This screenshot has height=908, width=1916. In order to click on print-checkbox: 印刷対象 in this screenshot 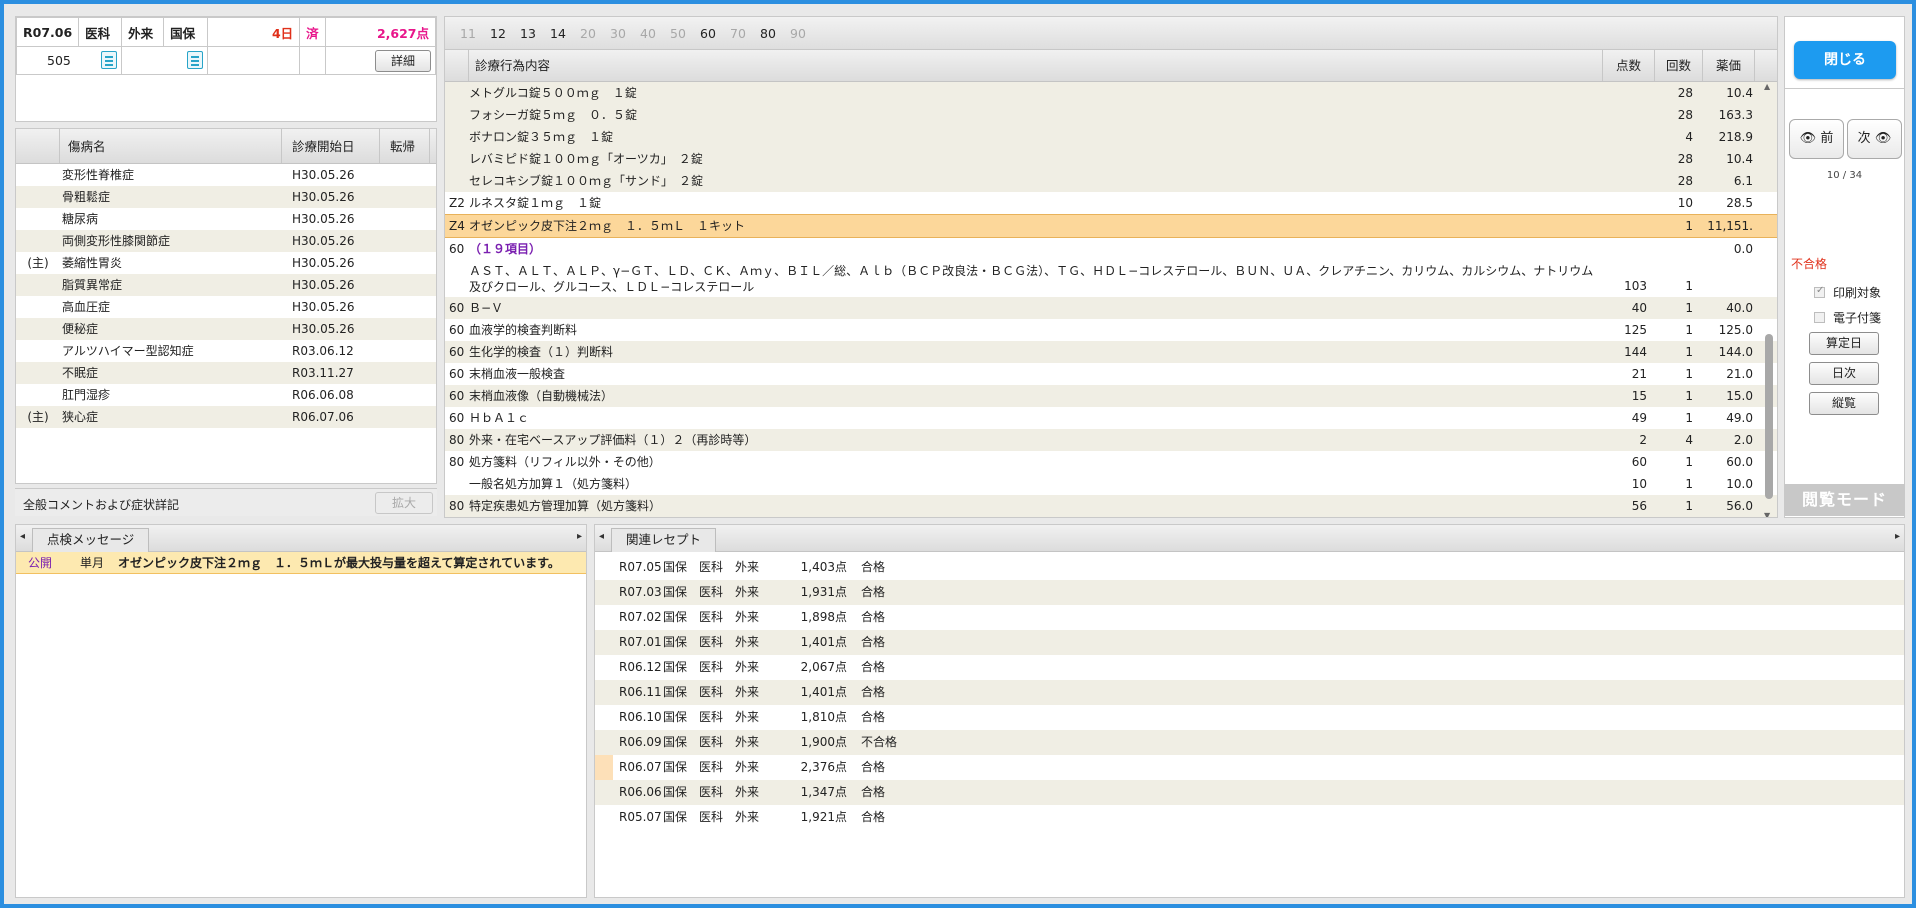, I will do `click(1847, 292)`.